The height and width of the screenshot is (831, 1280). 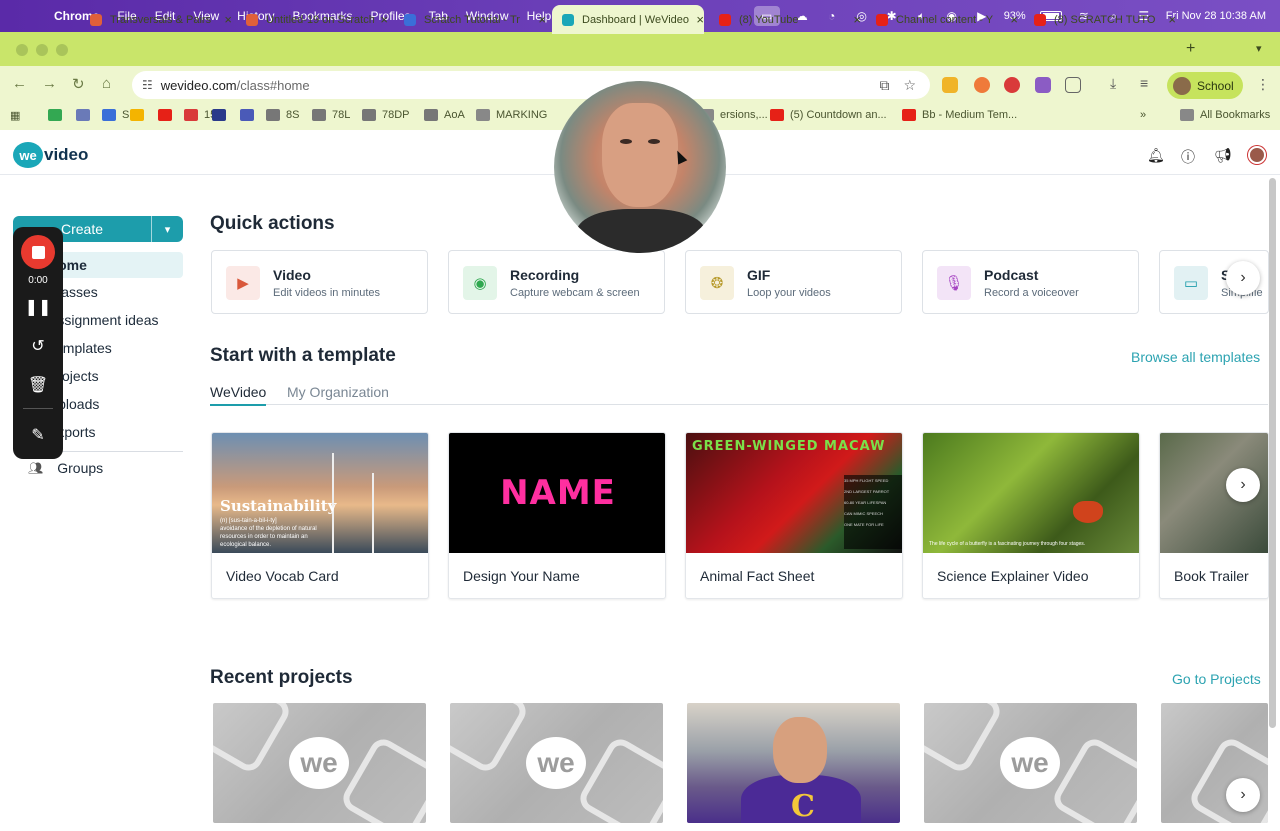 What do you see at coordinates (38, 346) in the screenshot?
I see `restart-icon: ↺` at bounding box center [38, 346].